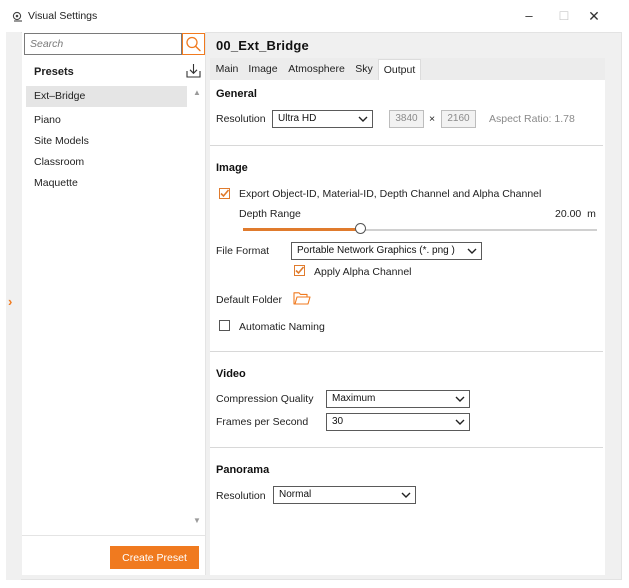 The image size is (629, 588). Describe the element at coordinates (63, 16) in the screenshot. I see `window-title: Visual Settings` at that location.